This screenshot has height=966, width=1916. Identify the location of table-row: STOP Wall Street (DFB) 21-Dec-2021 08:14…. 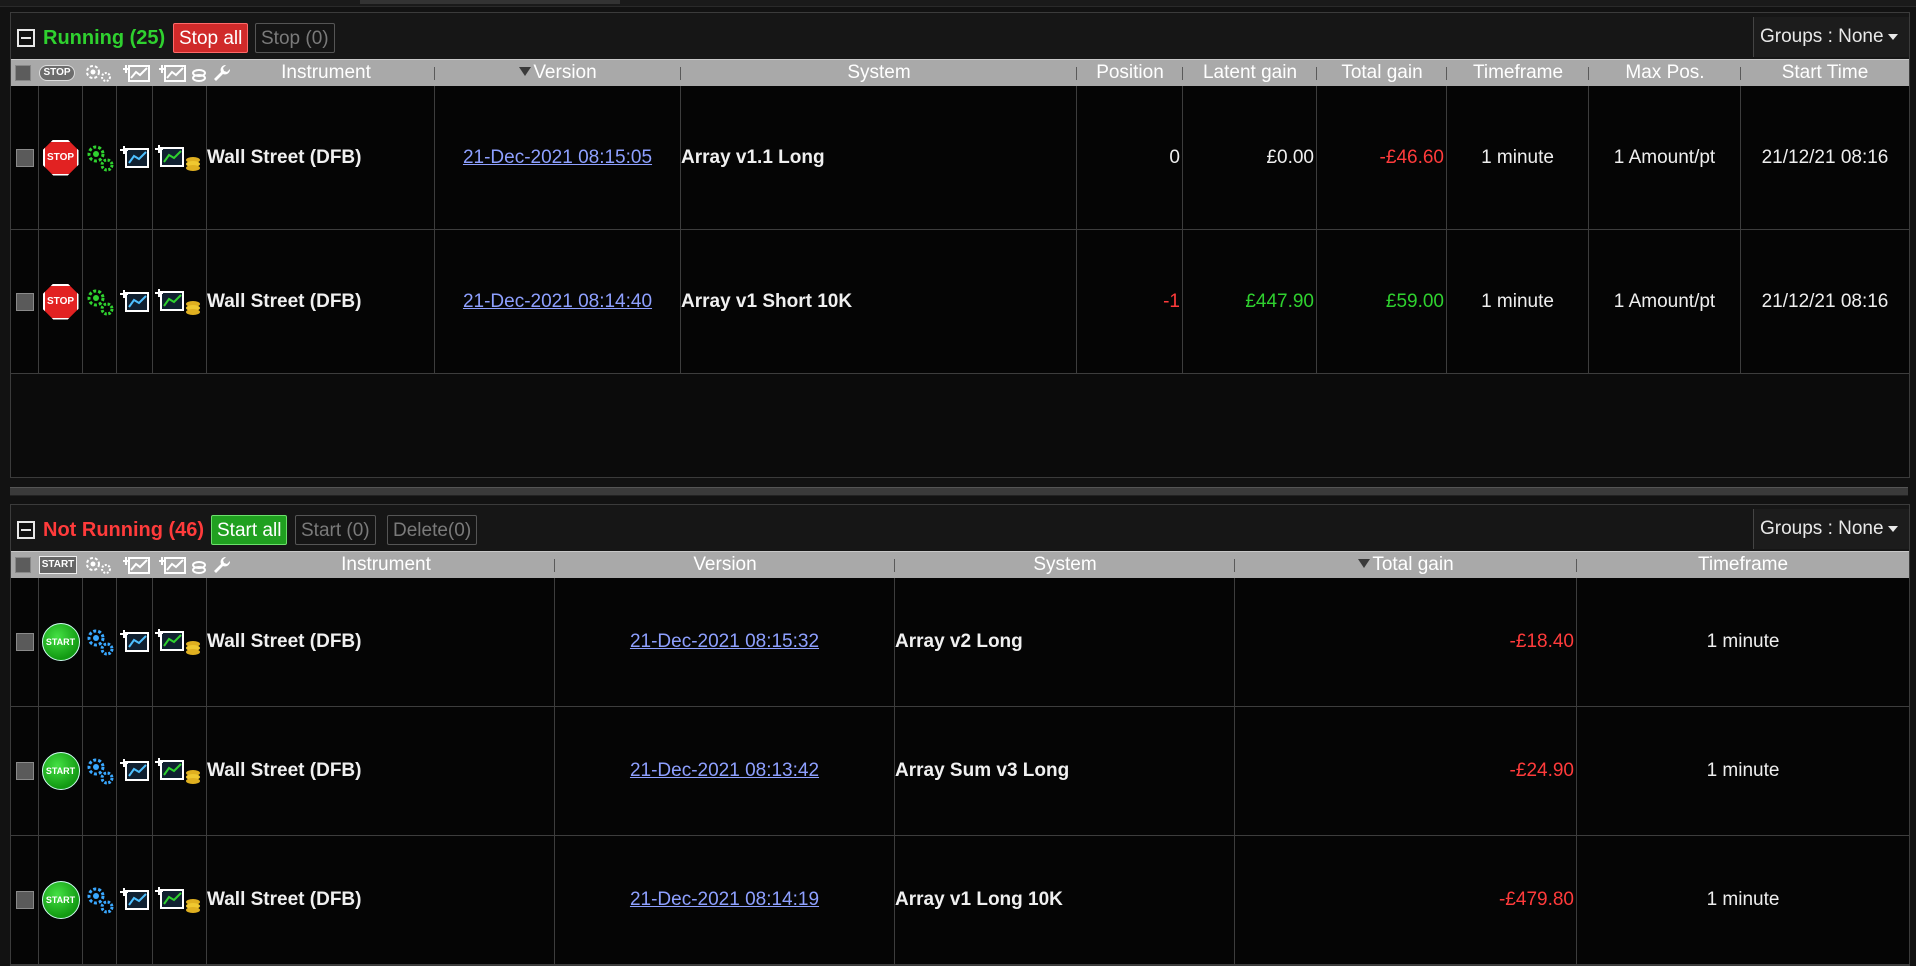
(960, 302).